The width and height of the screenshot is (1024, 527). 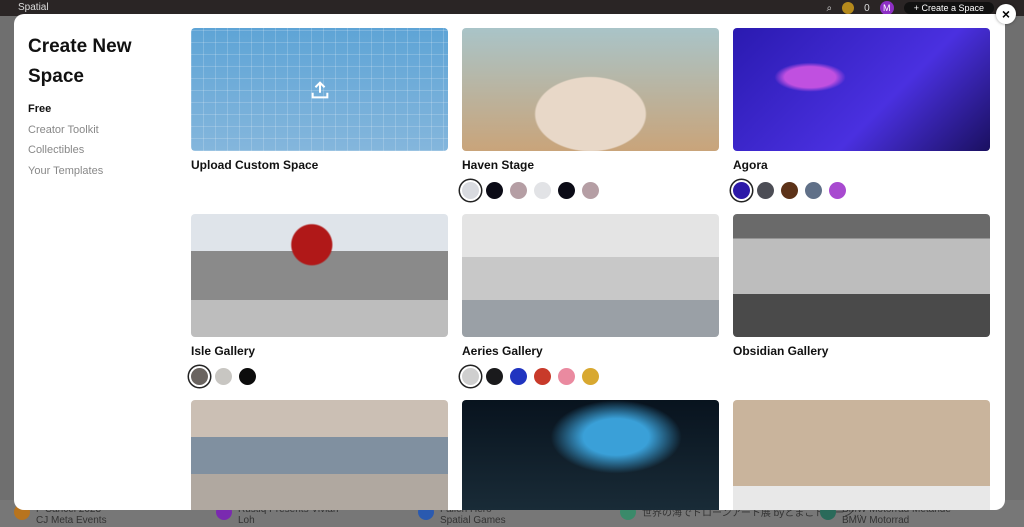 I want to click on nav-free: Free, so click(x=65, y=113).